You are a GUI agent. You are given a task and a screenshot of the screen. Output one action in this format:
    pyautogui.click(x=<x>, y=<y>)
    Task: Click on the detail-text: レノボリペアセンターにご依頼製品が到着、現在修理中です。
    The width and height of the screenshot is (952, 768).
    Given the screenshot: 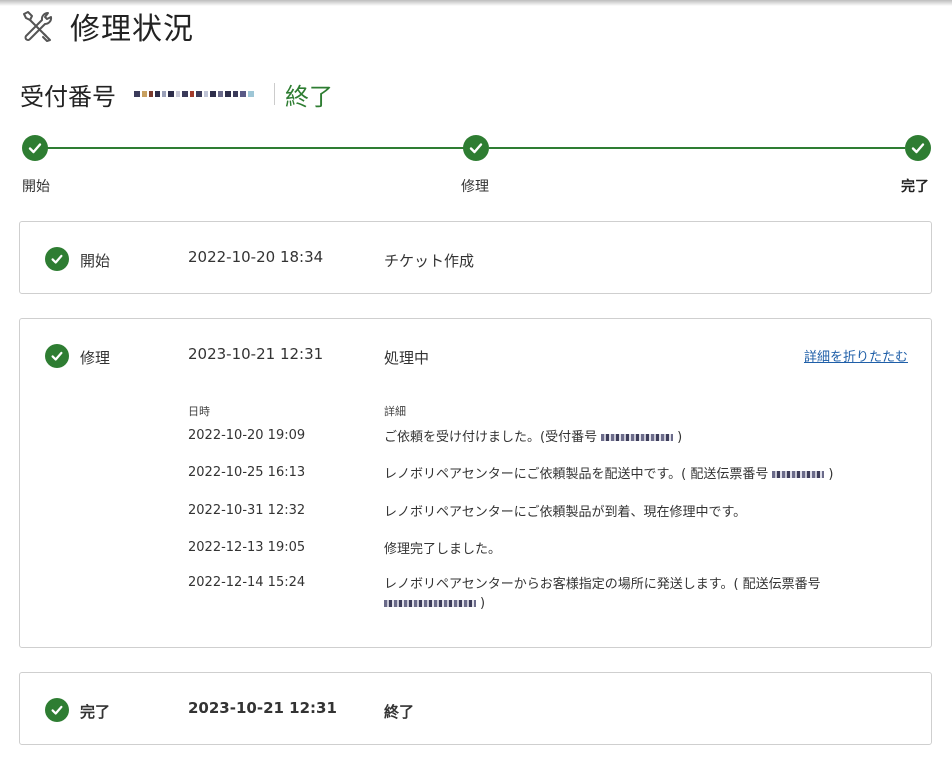 What is the action you would take?
    pyautogui.click(x=565, y=512)
    